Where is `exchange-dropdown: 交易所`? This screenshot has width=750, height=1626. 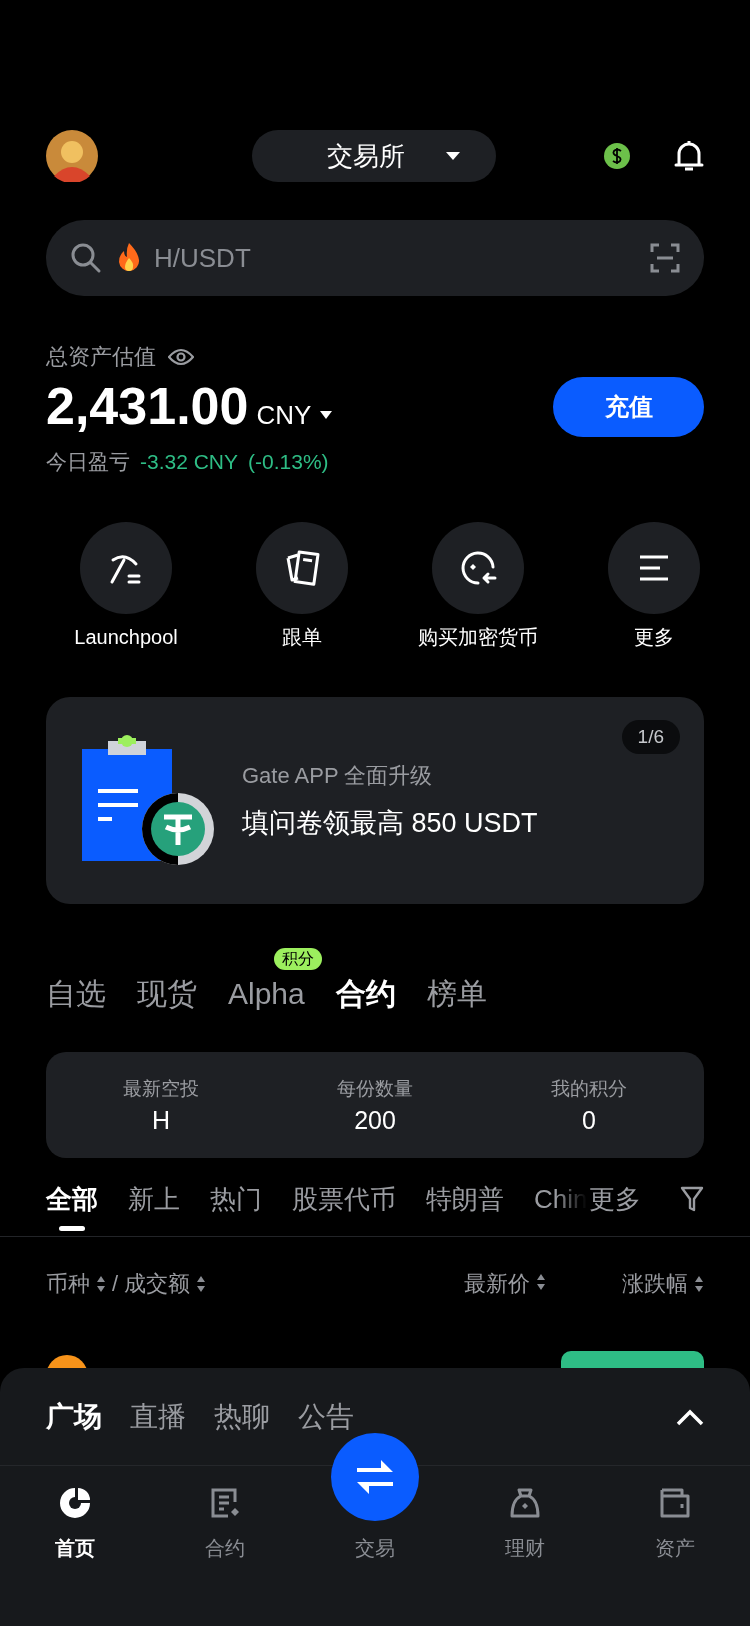
exchange-dropdown: 交易所 is located at coordinates (374, 156).